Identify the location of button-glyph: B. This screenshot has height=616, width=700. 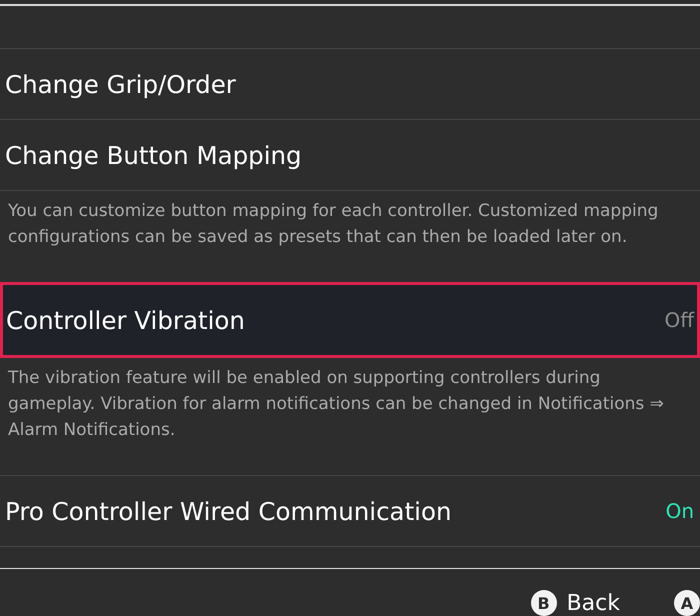
(543, 603).